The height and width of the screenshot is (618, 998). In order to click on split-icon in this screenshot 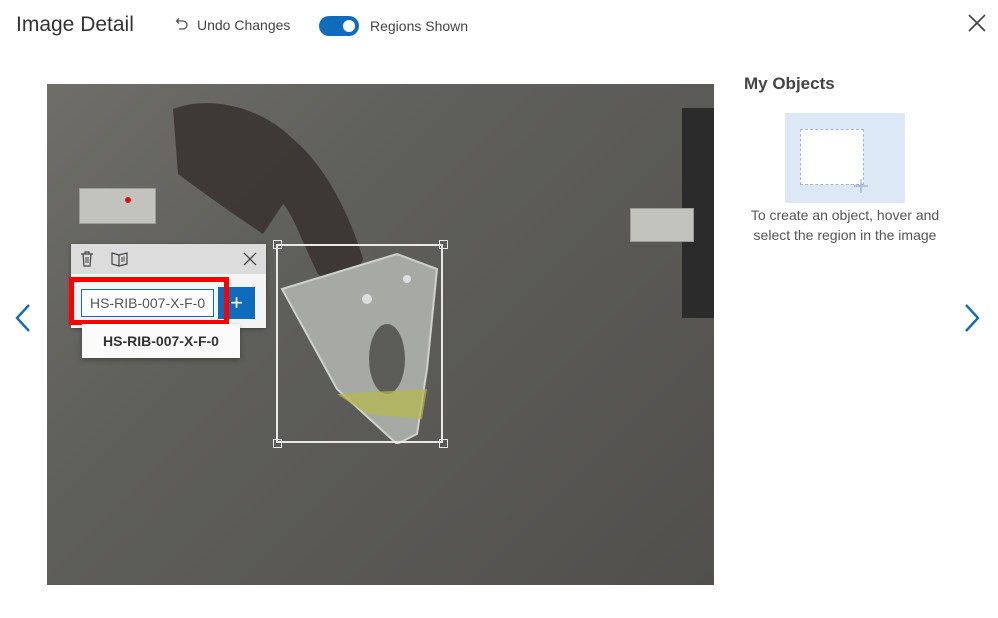, I will do `click(119, 259)`.